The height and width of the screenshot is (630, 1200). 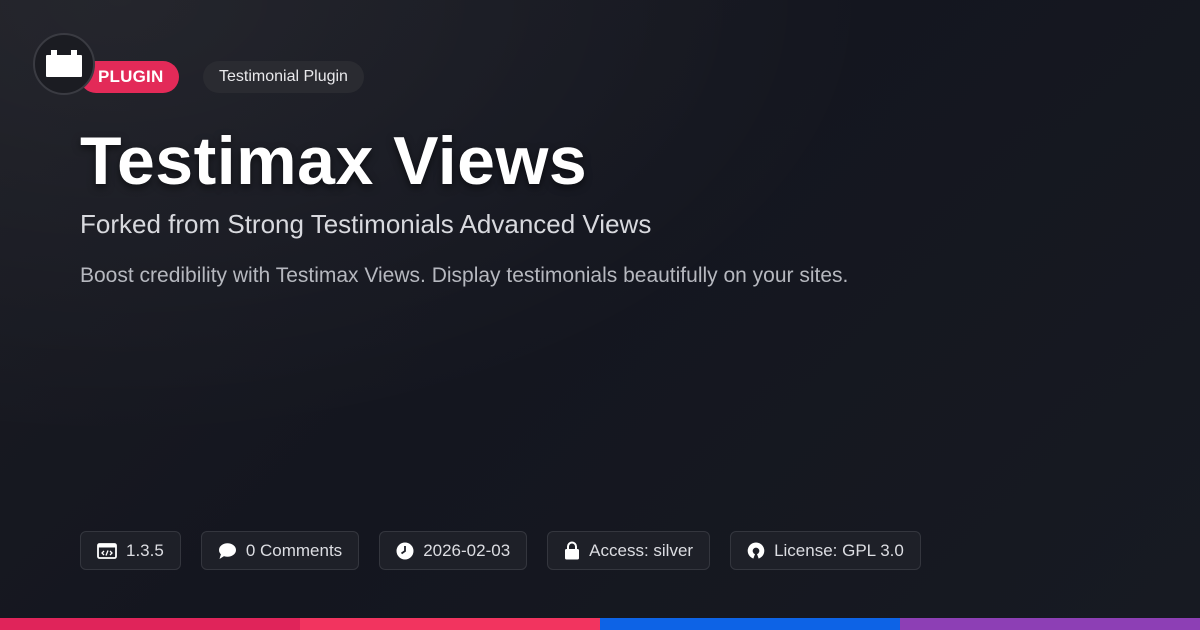 What do you see at coordinates (756, 550) in the screenshot?
I see `open-source-icon` at bounding box center [756, 550].